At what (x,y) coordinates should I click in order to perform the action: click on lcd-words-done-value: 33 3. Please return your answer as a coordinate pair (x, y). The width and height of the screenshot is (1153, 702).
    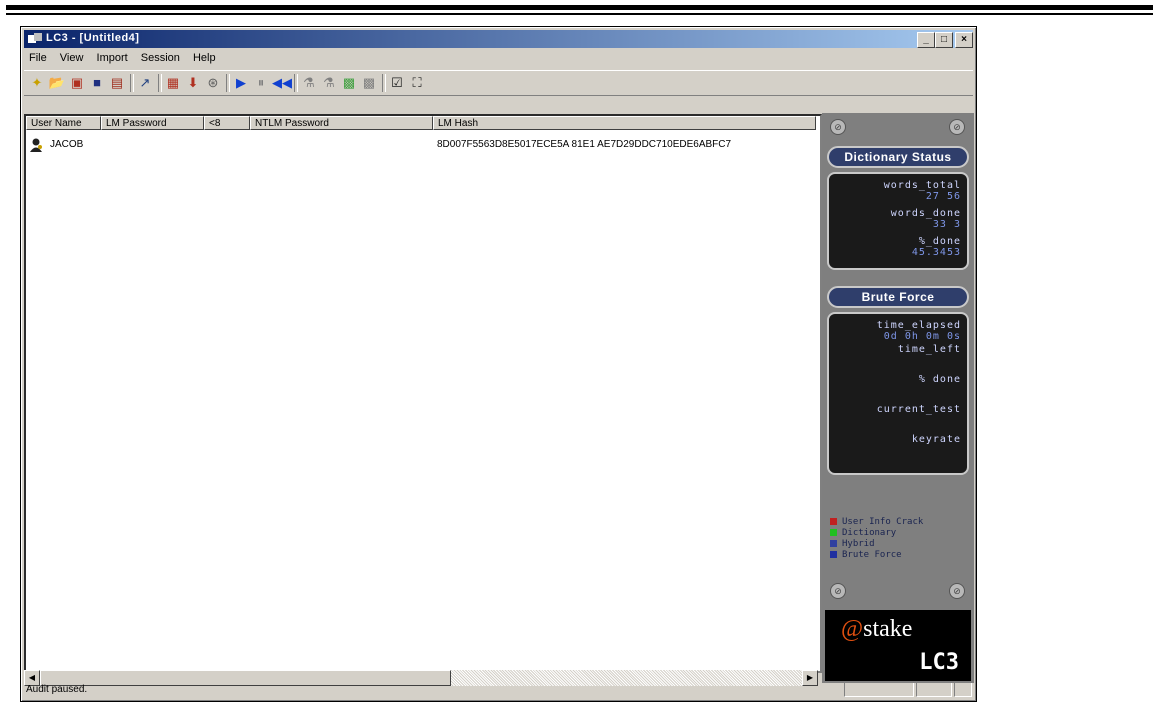
    Looking at the image, I should click on (946, 224).